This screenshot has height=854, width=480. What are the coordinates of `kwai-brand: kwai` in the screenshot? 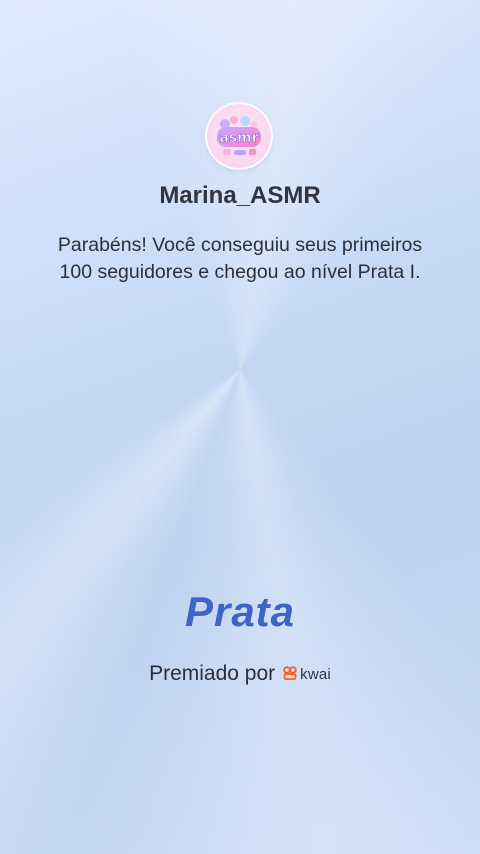 It's located at (307, 674).